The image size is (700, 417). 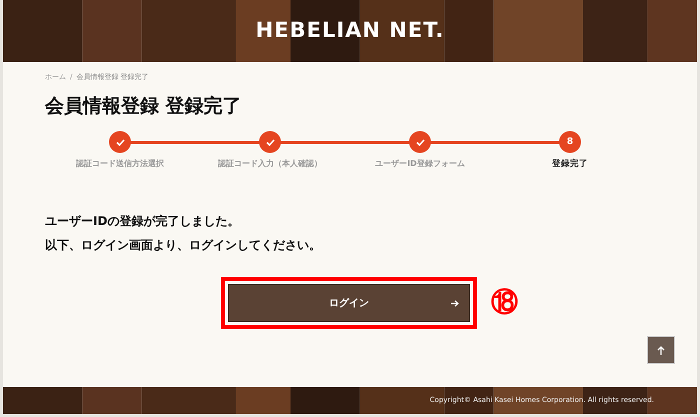 I want to click on back-to-top-button, so click(x=661, y=350).